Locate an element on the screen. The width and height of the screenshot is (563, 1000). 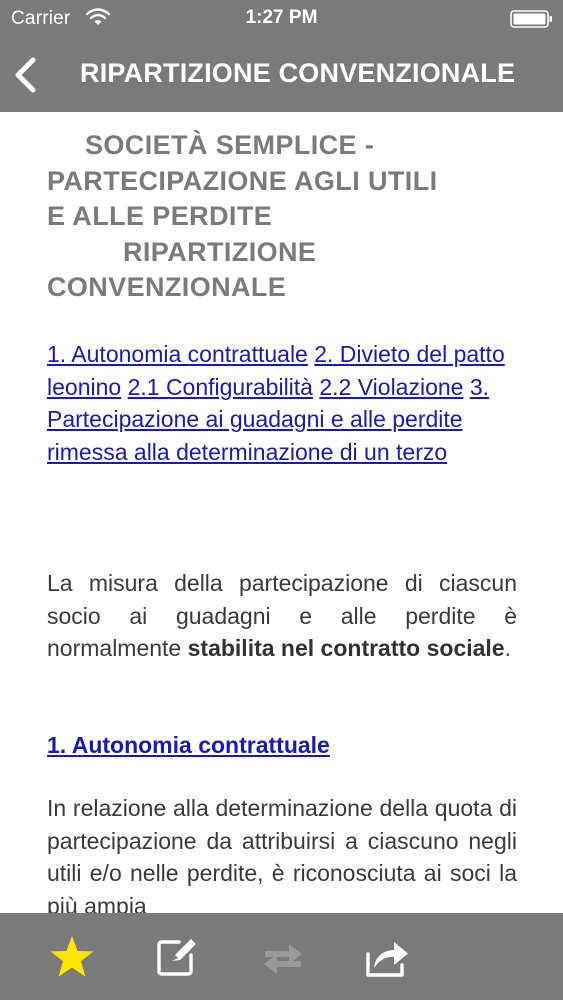
edit-button is located at coordinates (177, 957).